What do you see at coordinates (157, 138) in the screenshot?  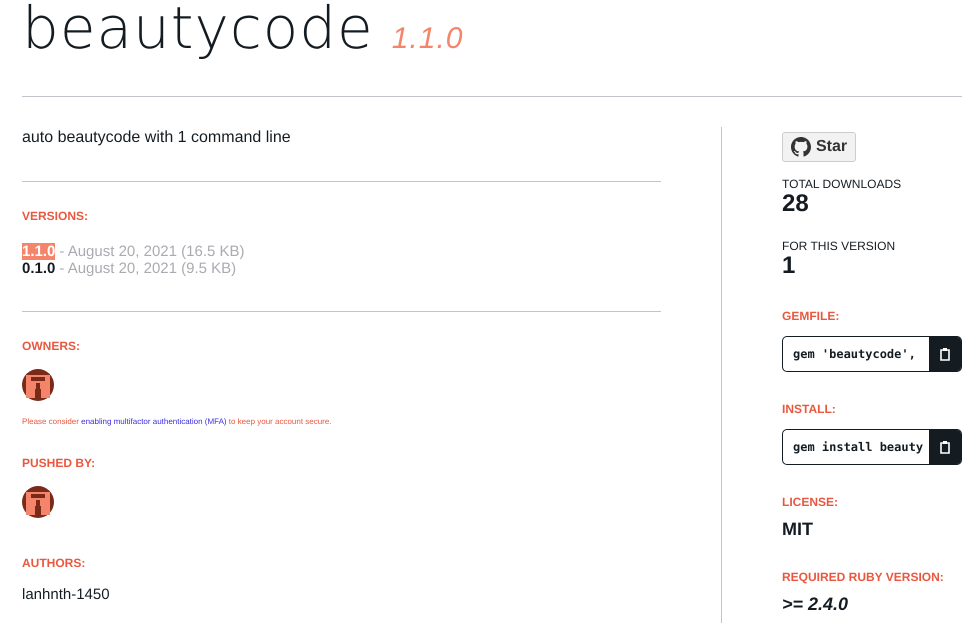 I see `gem-description: auto beautycode with 1 command line` at bounding box center [157, 138].